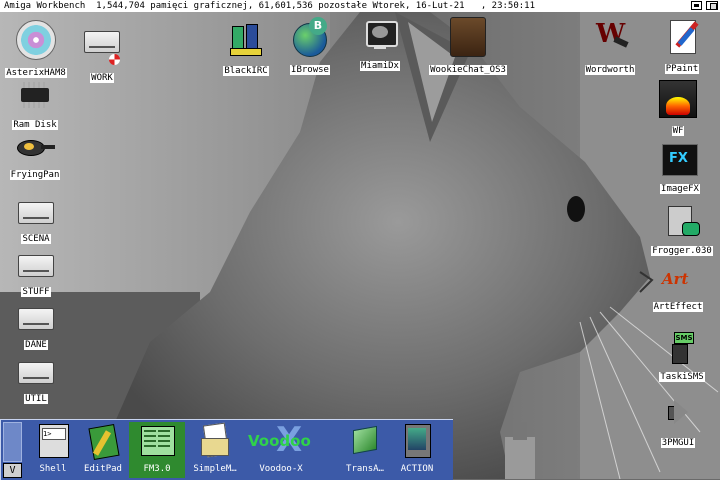  Describe the element at coordinates (610, 37) in the screenshot. I see `w-pen-icon: W` at that location.